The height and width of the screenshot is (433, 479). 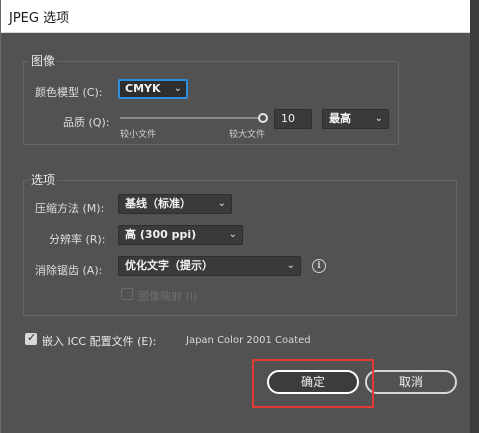 What do you see at coordinates (70, 208) in the screenshot?
I see `compression-label: 压缩方法 (M):` at bounding box center [70, 208].